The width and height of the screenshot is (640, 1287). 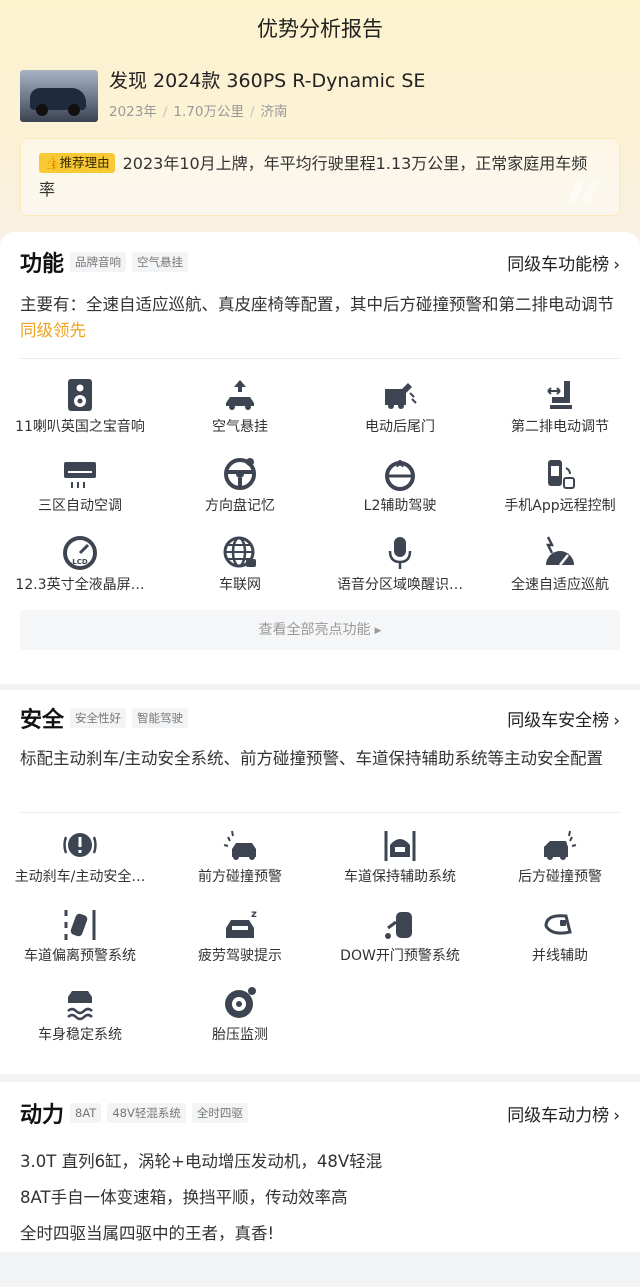 What do you see at coordinates (42, 1115) in the screenshot?
I see `power-title: 动力` at bounding box center [42, 1115].